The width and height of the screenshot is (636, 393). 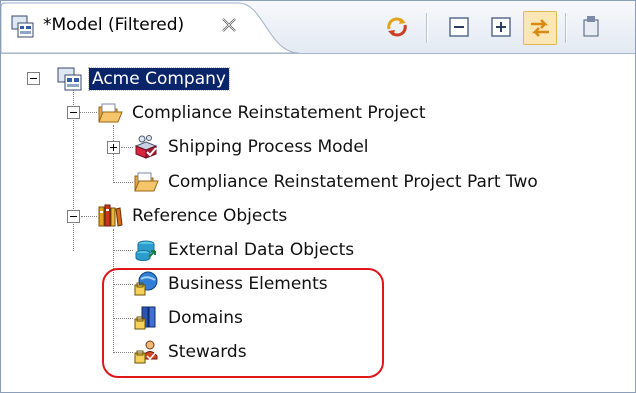 I want to click on tree-node-compliance-project: Compliance Reinstatement Project, so click(x=263, y=113).